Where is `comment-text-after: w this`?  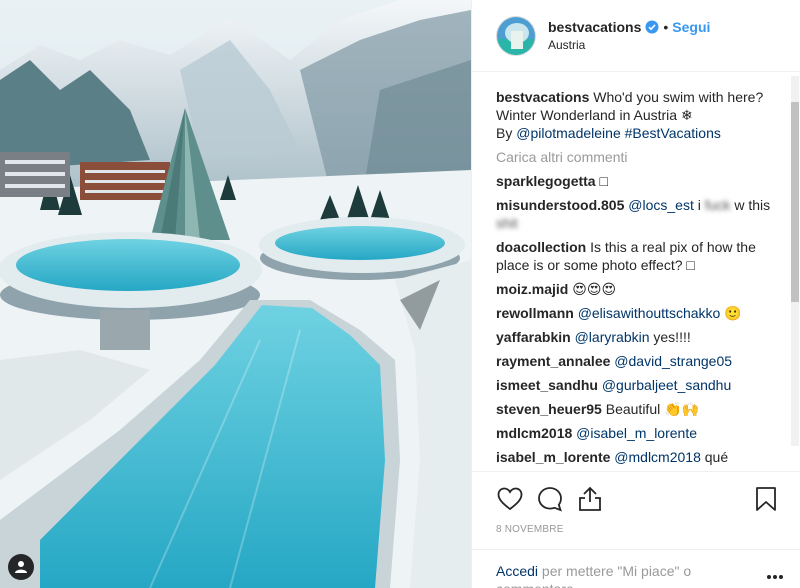 comment-text-after: w this is located at coordinates (752, 205).